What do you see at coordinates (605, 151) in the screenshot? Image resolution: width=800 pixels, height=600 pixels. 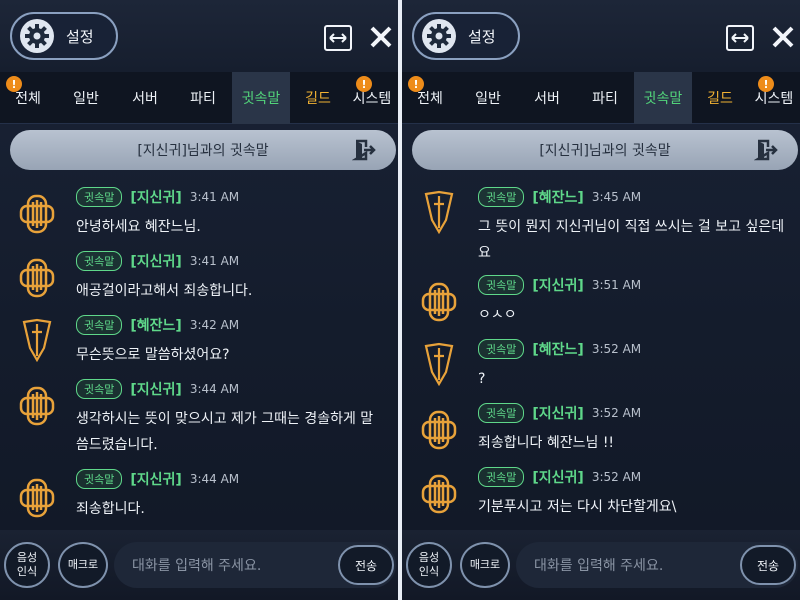 I see `whisper-banner-title: [지신귀]님과의 귓속말` at bounding box center [605, 151].